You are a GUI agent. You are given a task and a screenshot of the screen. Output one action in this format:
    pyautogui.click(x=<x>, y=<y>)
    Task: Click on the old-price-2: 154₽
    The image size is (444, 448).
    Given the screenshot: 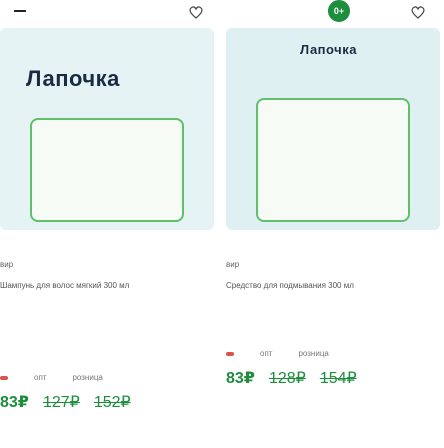 What is the action you would take?
    pyautogui.click(x=338, y=378)
    